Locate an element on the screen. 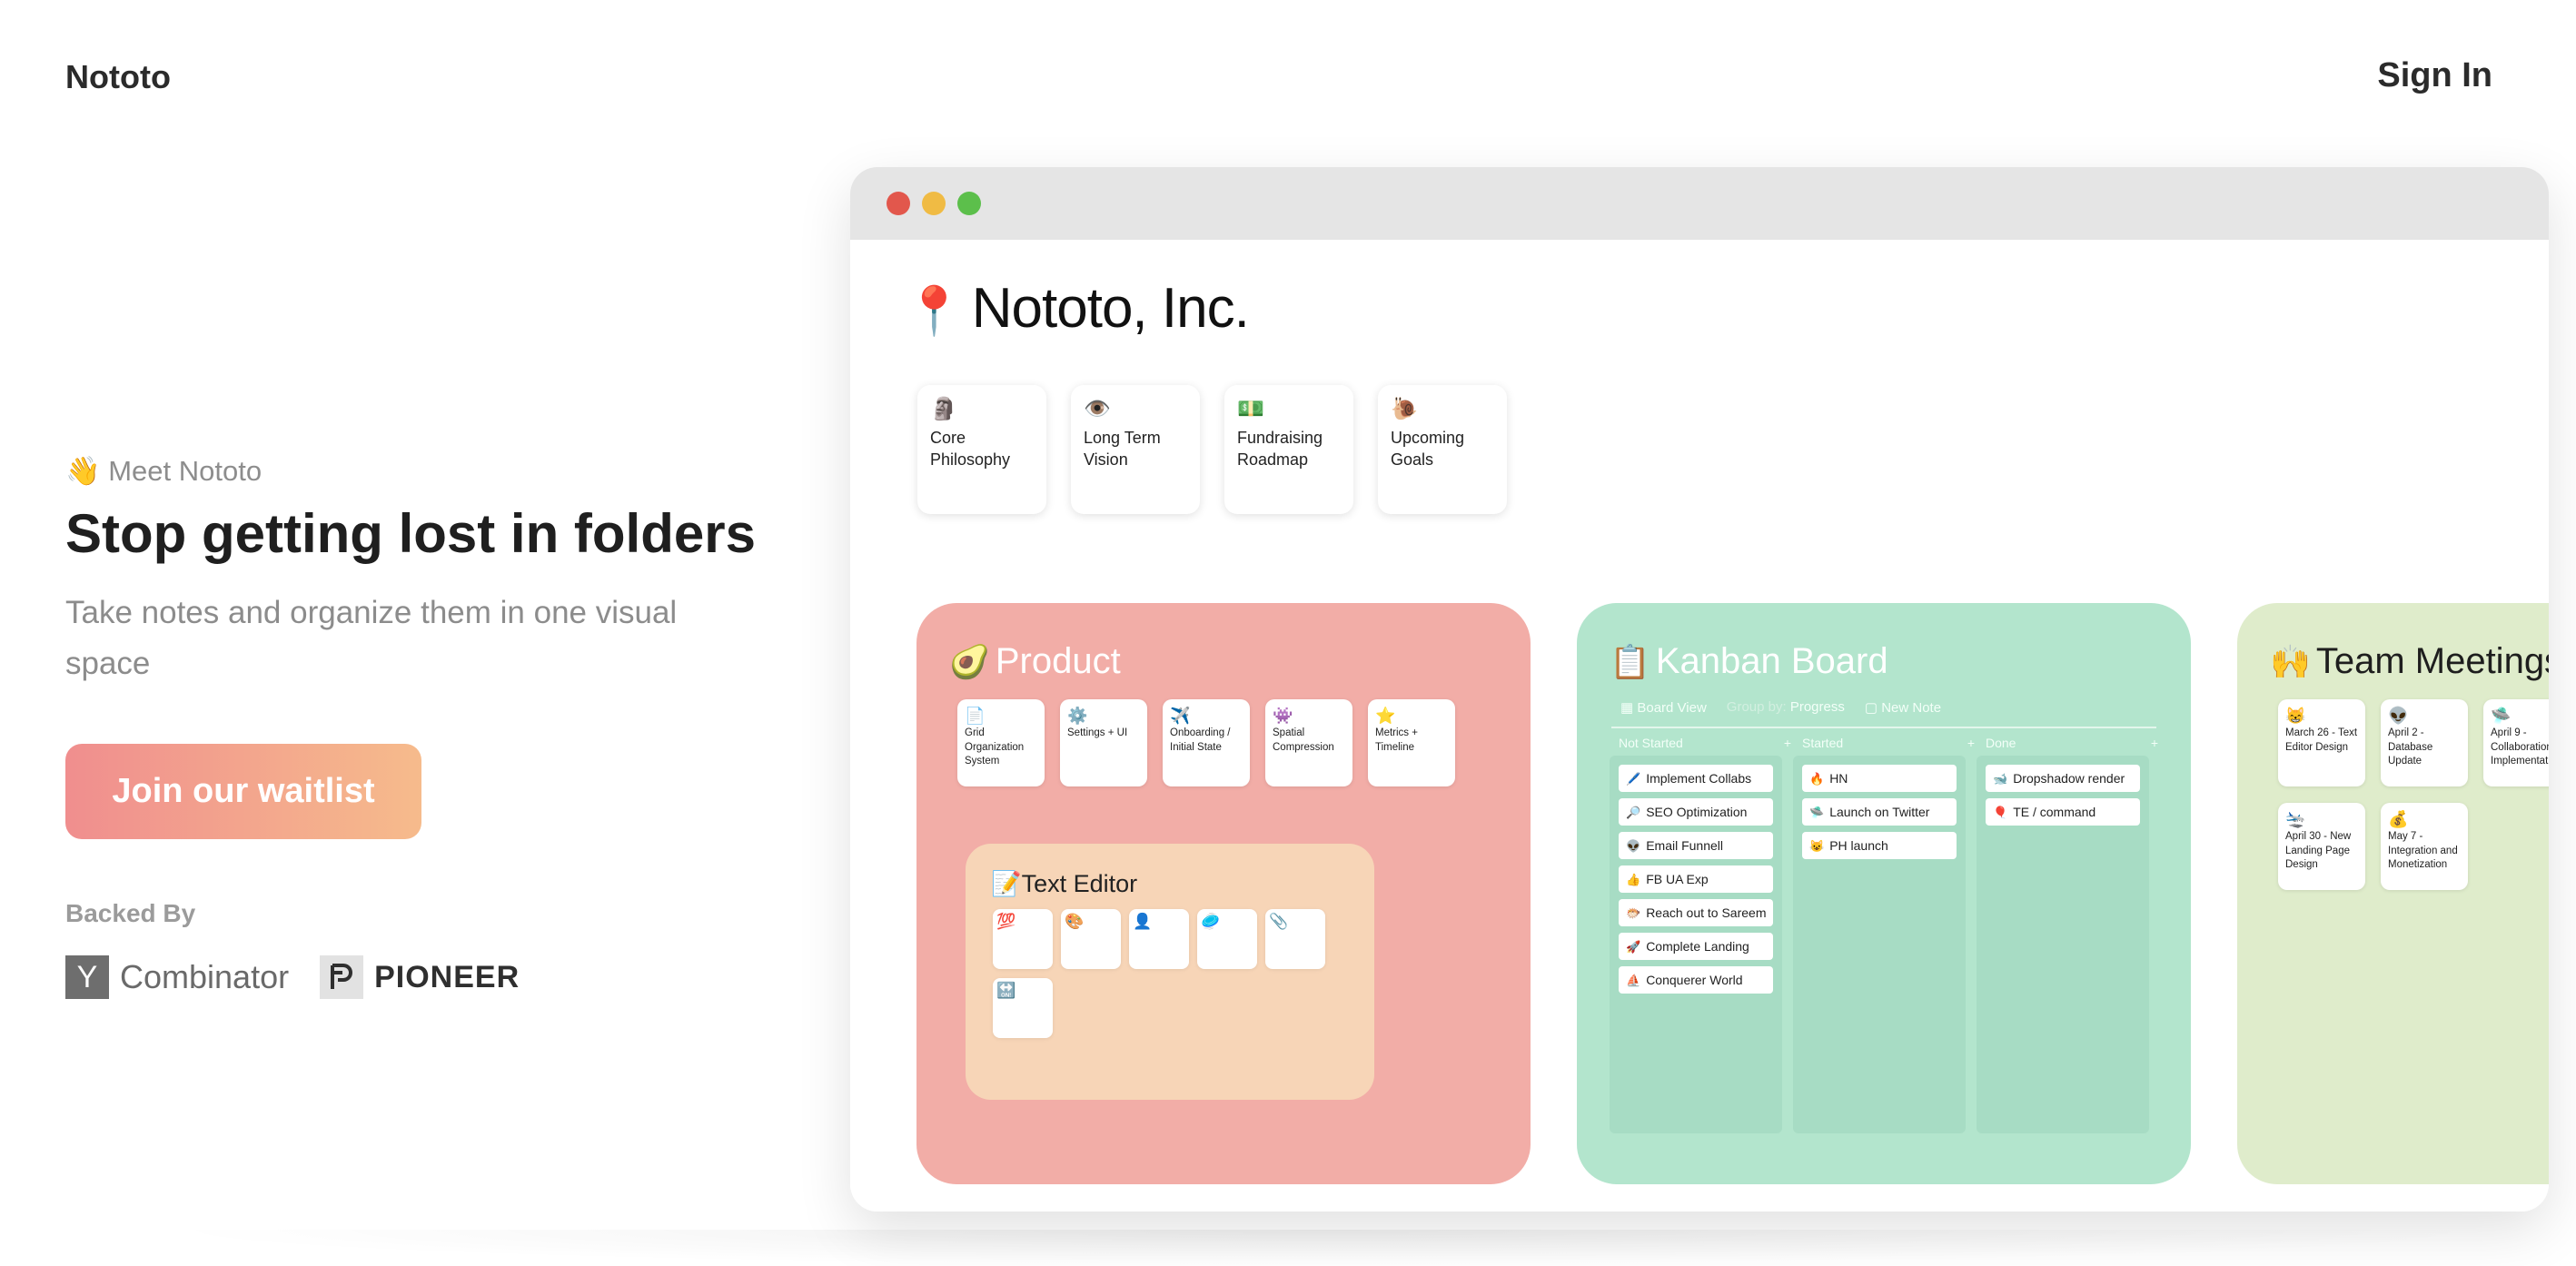 This screenshot has height=1266, width=2576. kanban-card: ⛵ Conquerer World is located at coordinates (1696, 980).